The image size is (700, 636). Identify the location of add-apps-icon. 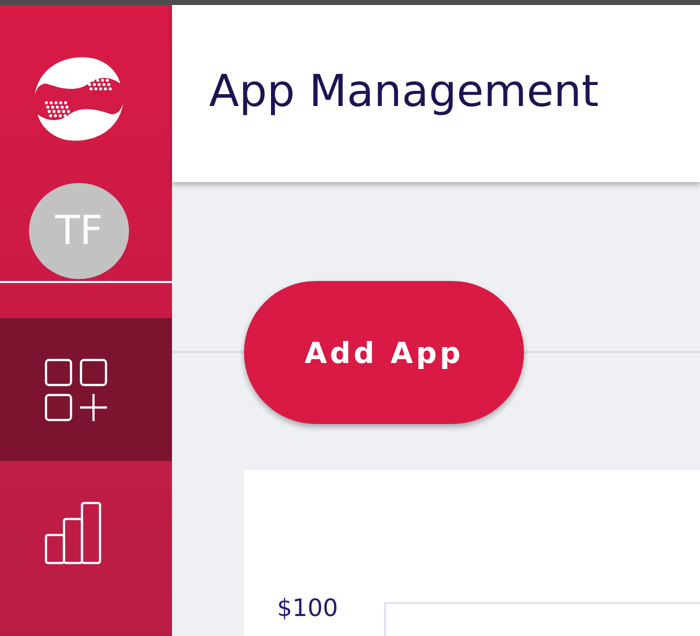
(76, 390).